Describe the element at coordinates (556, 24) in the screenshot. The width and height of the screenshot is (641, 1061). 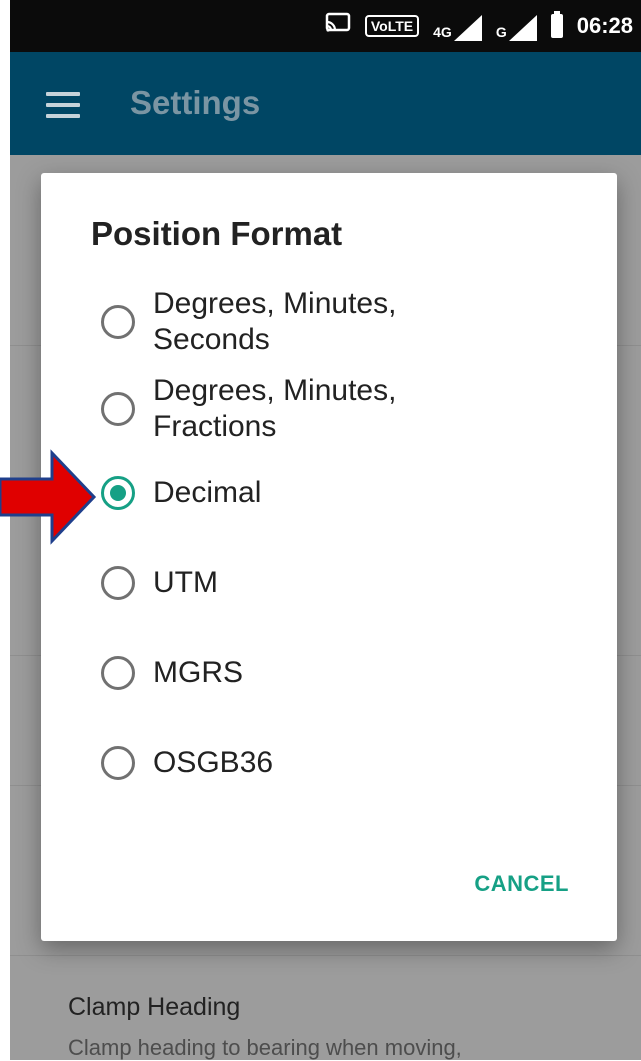
I see `battery-icon` at that location.